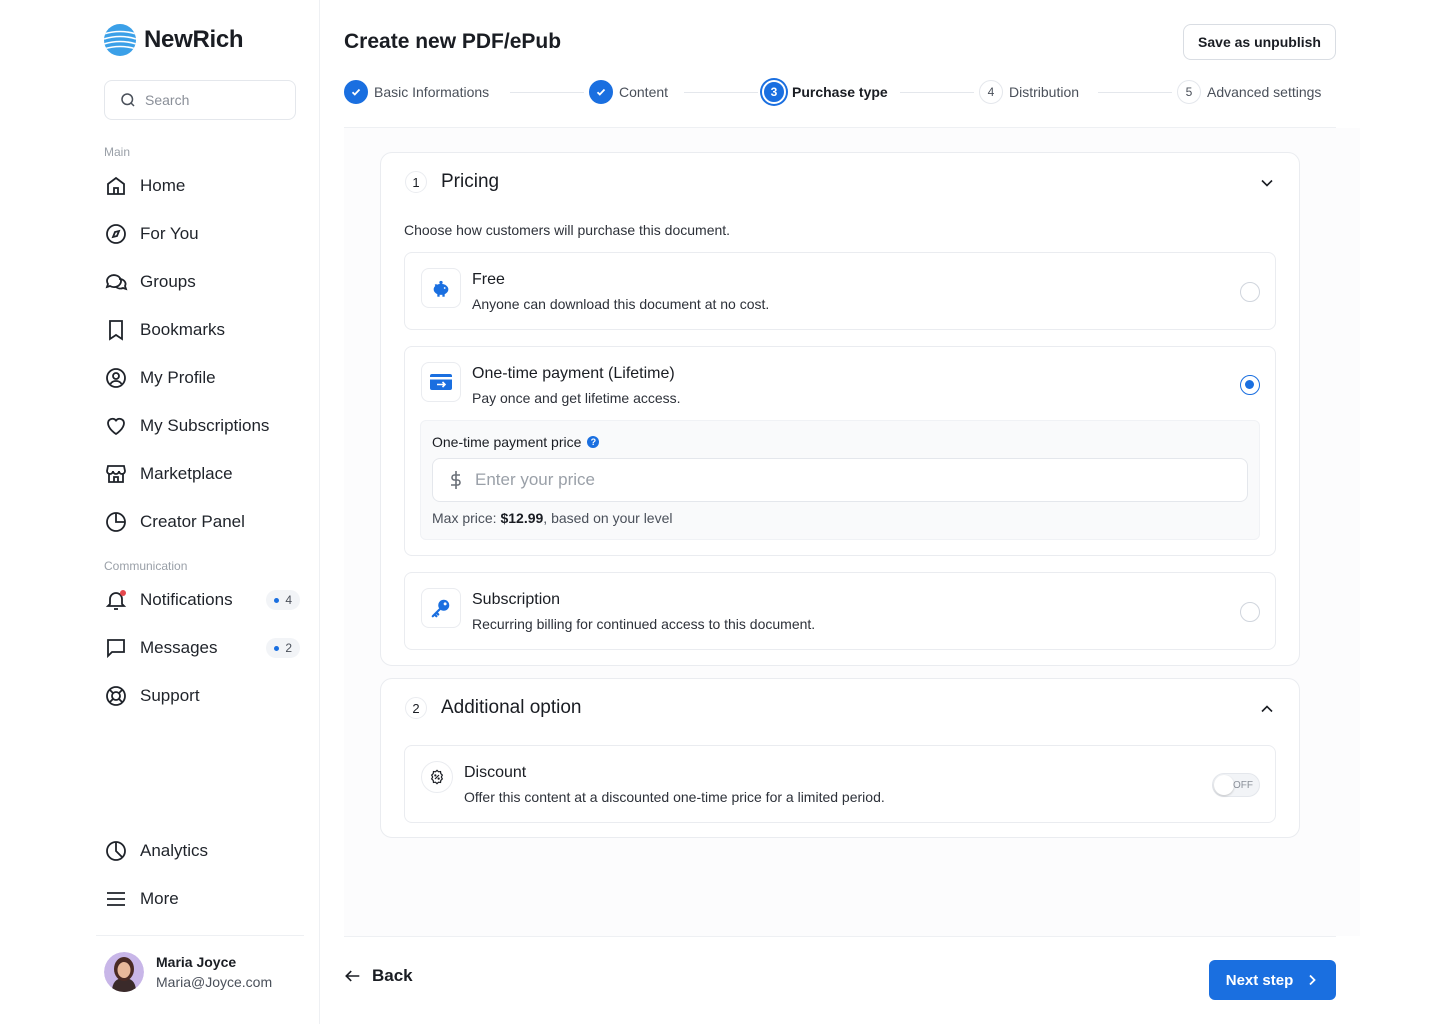 Image resolution: width=1440 pixels, height=1024 pixels. I want to click on price-field, so click(840, 480).